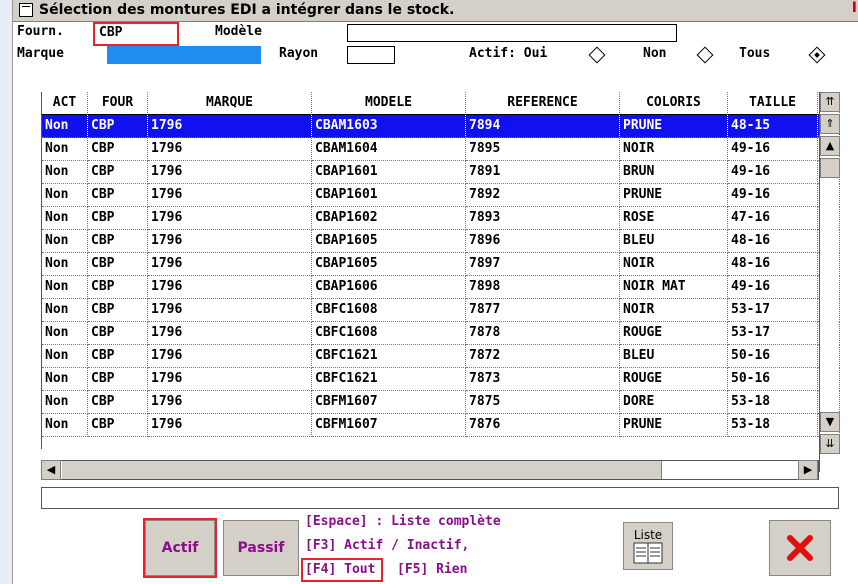 Image resolution: width=858 pixels, height=584 pixels. I want to click on scroll-up-icon: ▲, so click(830, 146).